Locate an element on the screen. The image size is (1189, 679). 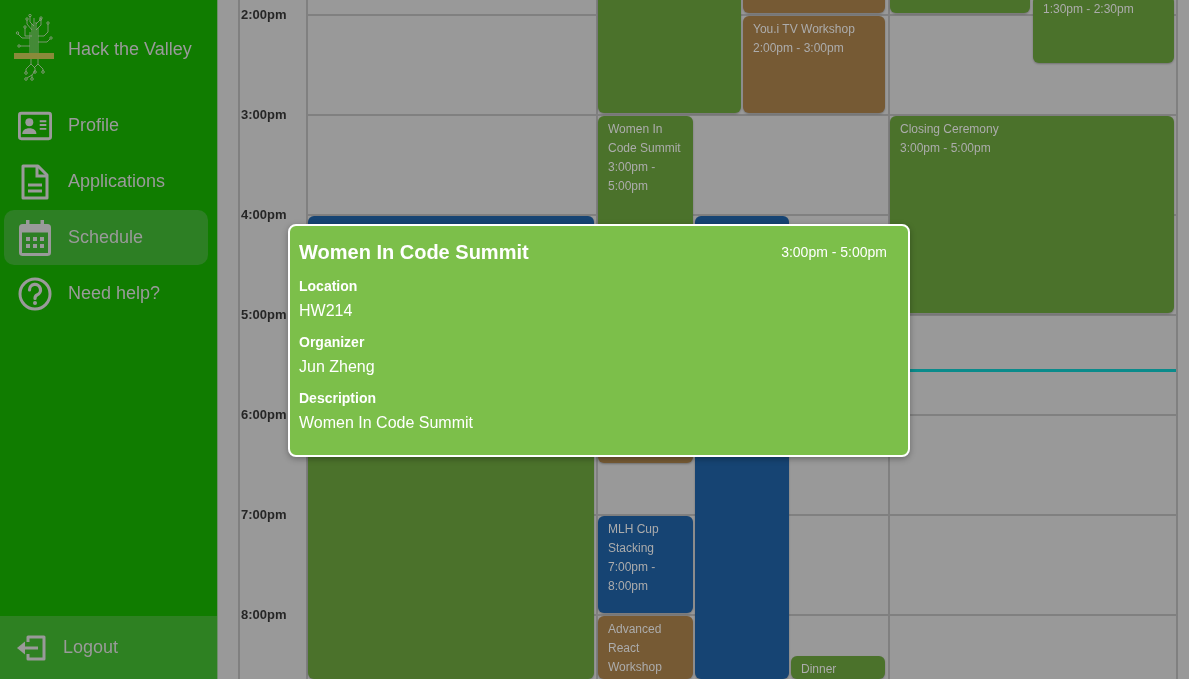
popup-title: Women In Code Summit is located at coordinates (414, 252).